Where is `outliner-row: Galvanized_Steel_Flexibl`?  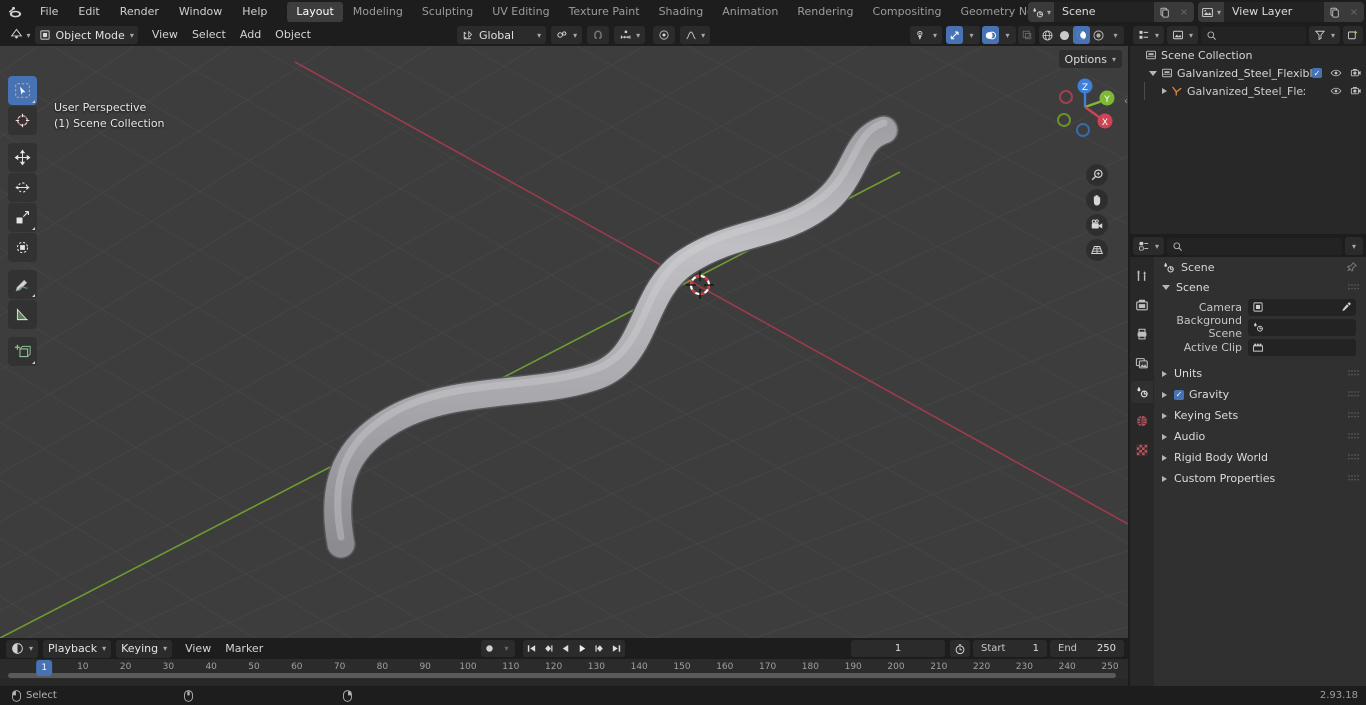
outliner-row: Galvanized_Steel_Flexibl is located at coordinates (1248, 91).